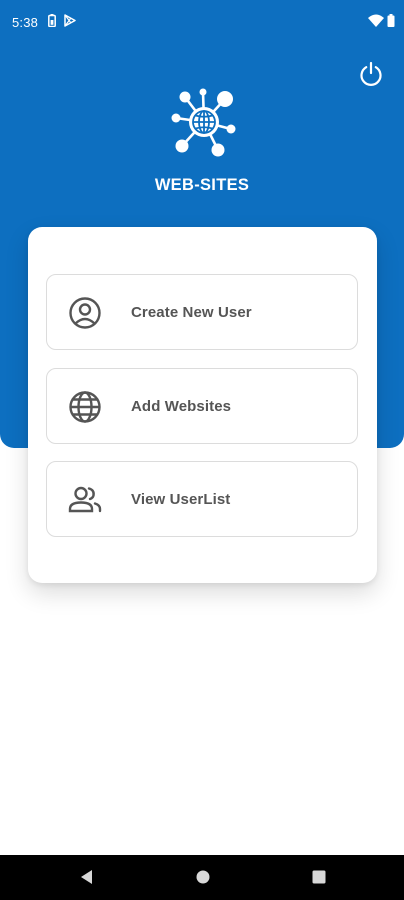  What do you see at coordinates (85, 407) in the screenshot?
I see `globe-icon` at bounding box center [85, 407].